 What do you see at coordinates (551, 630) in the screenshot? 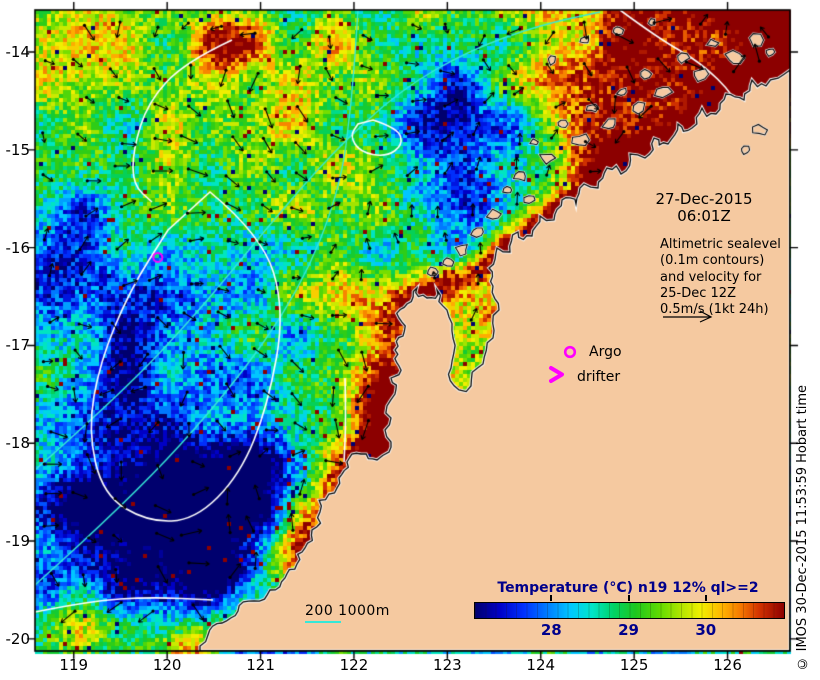
I see `colorbar-tick-label: 28` at bounding box center [551, 630].